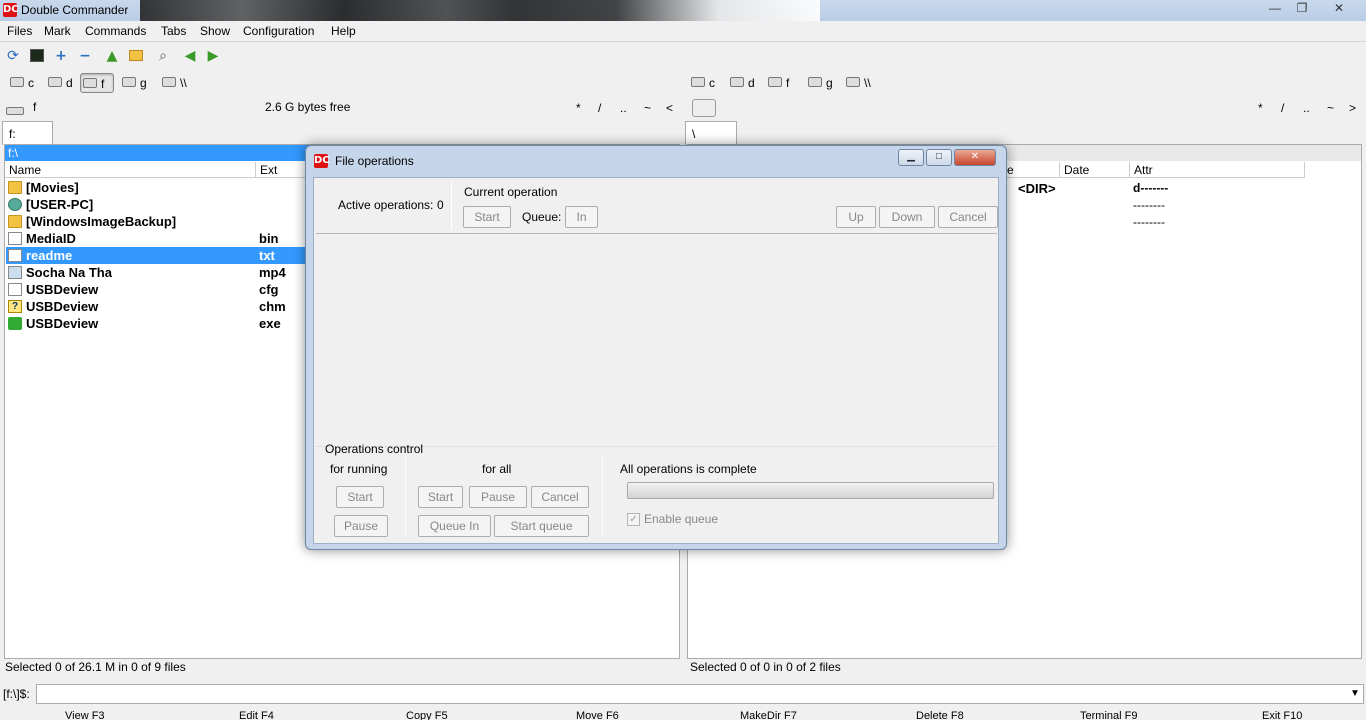  Describe the element at coordinates (1282, 715) in the screenshot. I see `f10-exit-button: Exit F10` at that location.